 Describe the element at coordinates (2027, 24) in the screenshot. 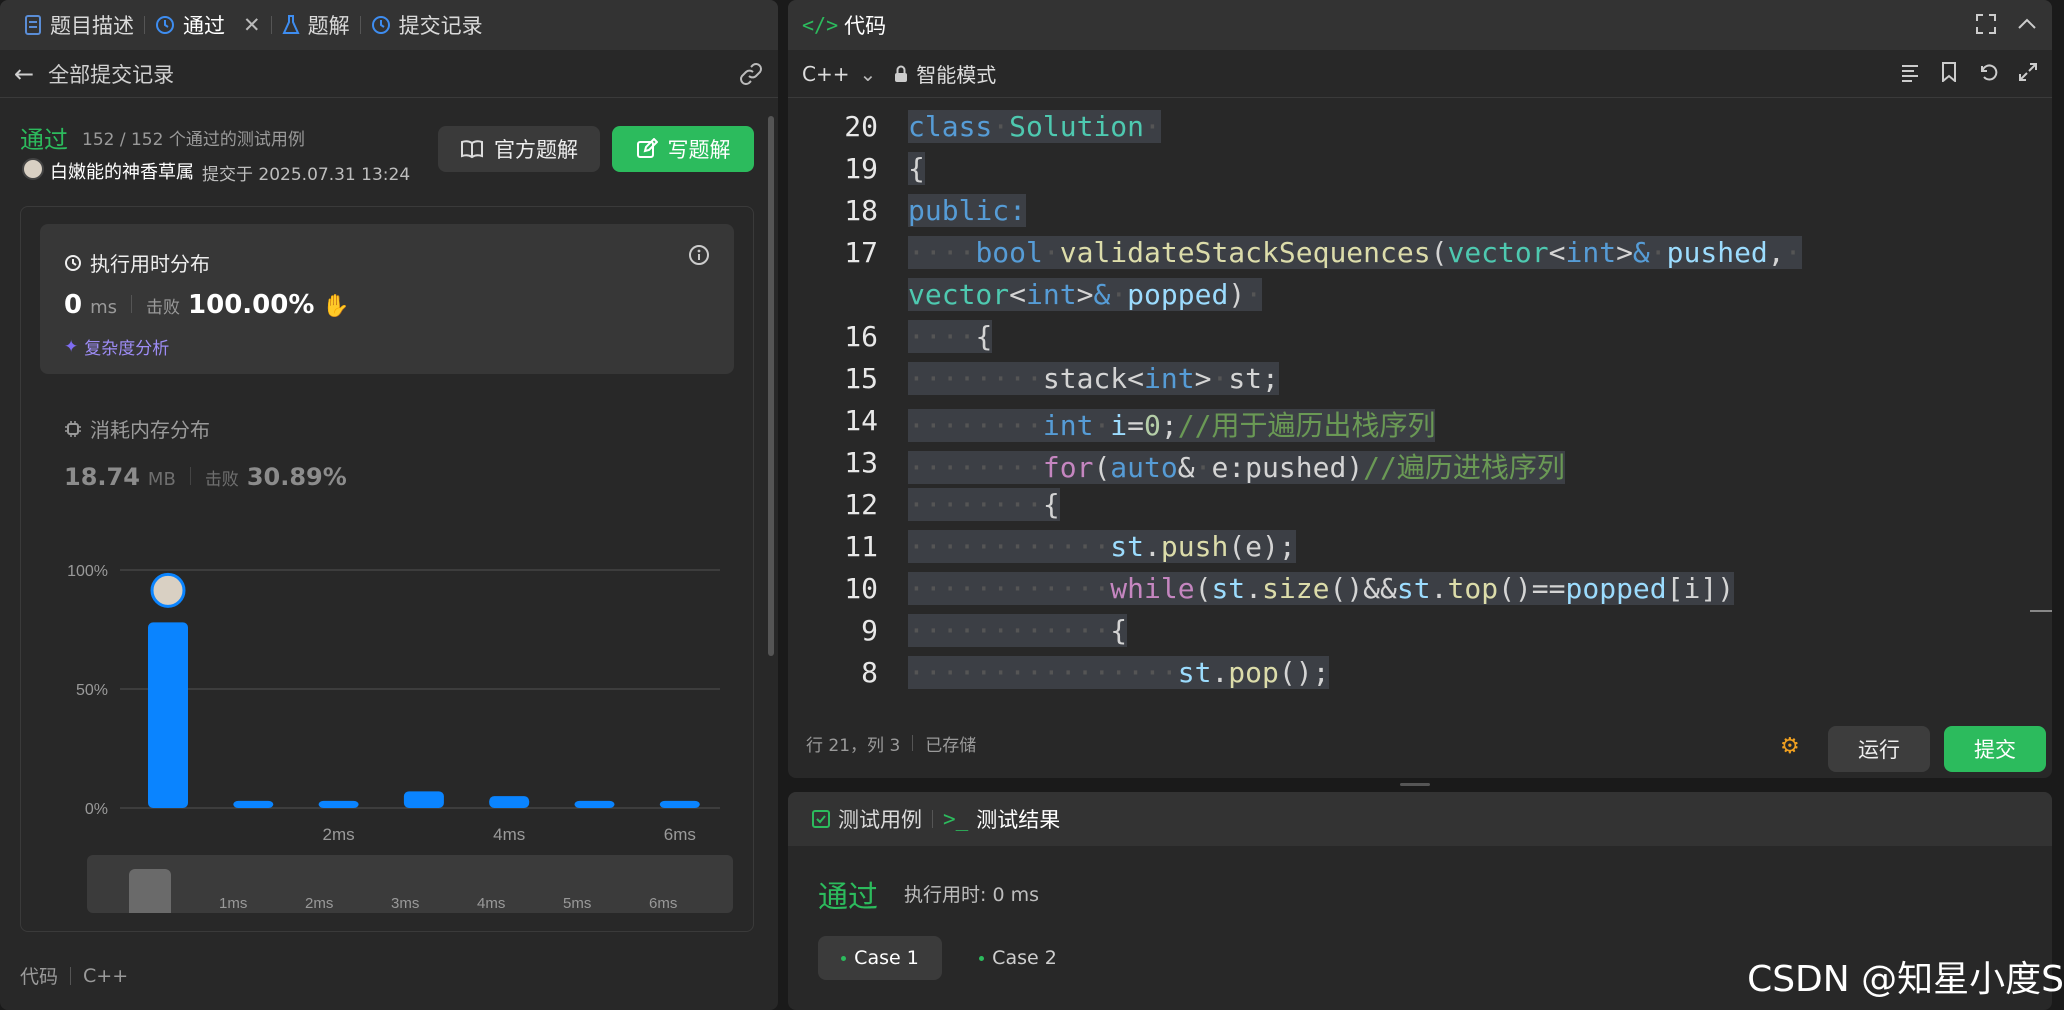

I see `collapse-icon` at that location.